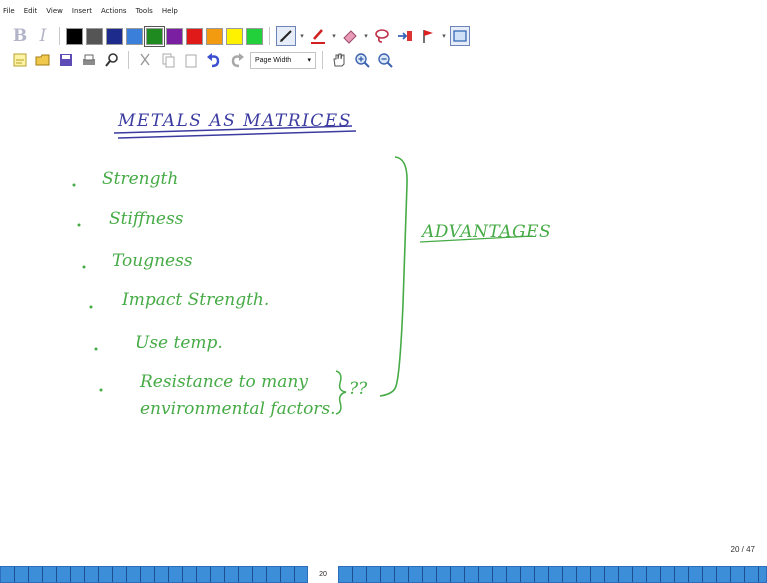 Image resolution: width=767 pixels, height=583 pixels. I want to click on color-swatch-navy, so click(114, 36).